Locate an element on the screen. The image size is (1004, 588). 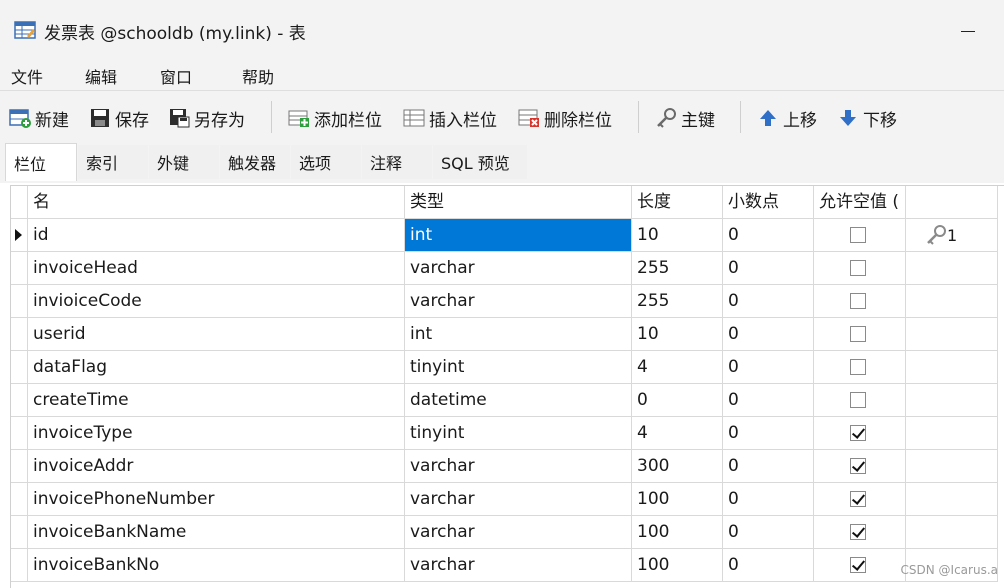
table-row: userid int 10 0 is located at coordinates (507, 334).